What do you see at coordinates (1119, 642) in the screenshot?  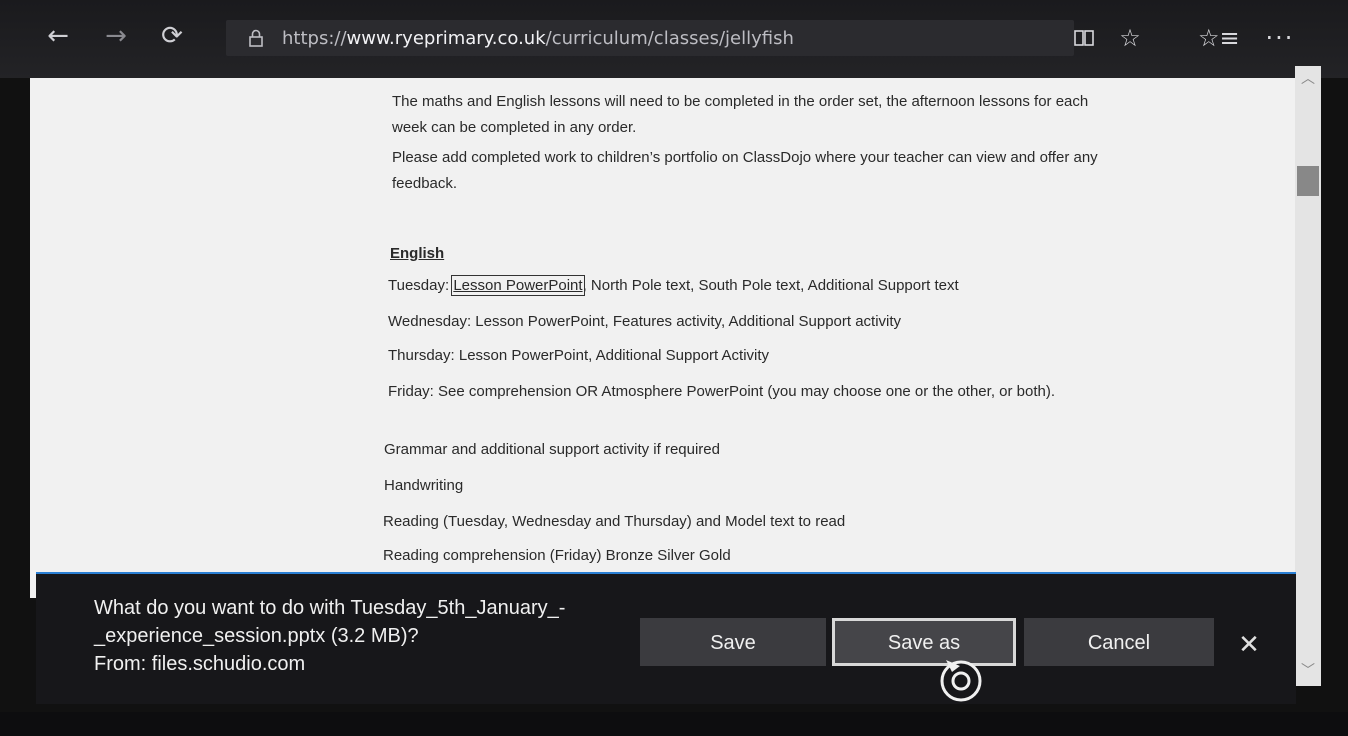 I see `cancel-button: Cancel` at bounding box center [1119, 642].